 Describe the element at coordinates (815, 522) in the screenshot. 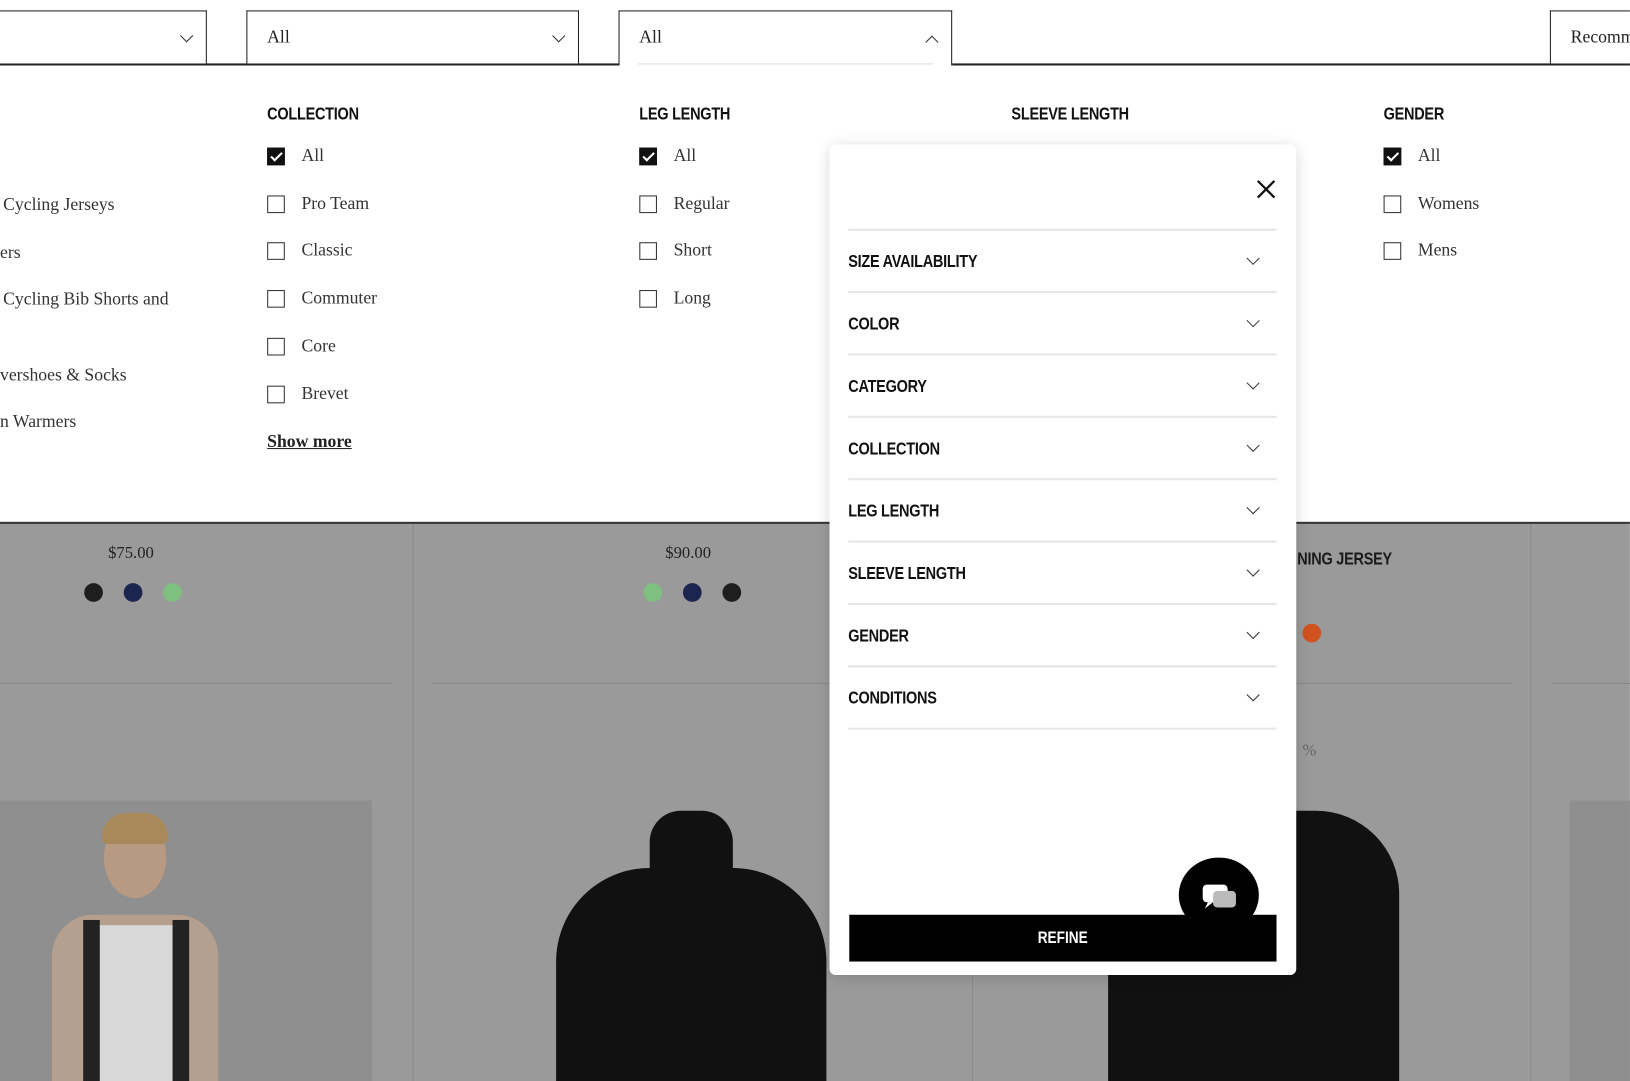

I see `panel-bottom-border` at that location.